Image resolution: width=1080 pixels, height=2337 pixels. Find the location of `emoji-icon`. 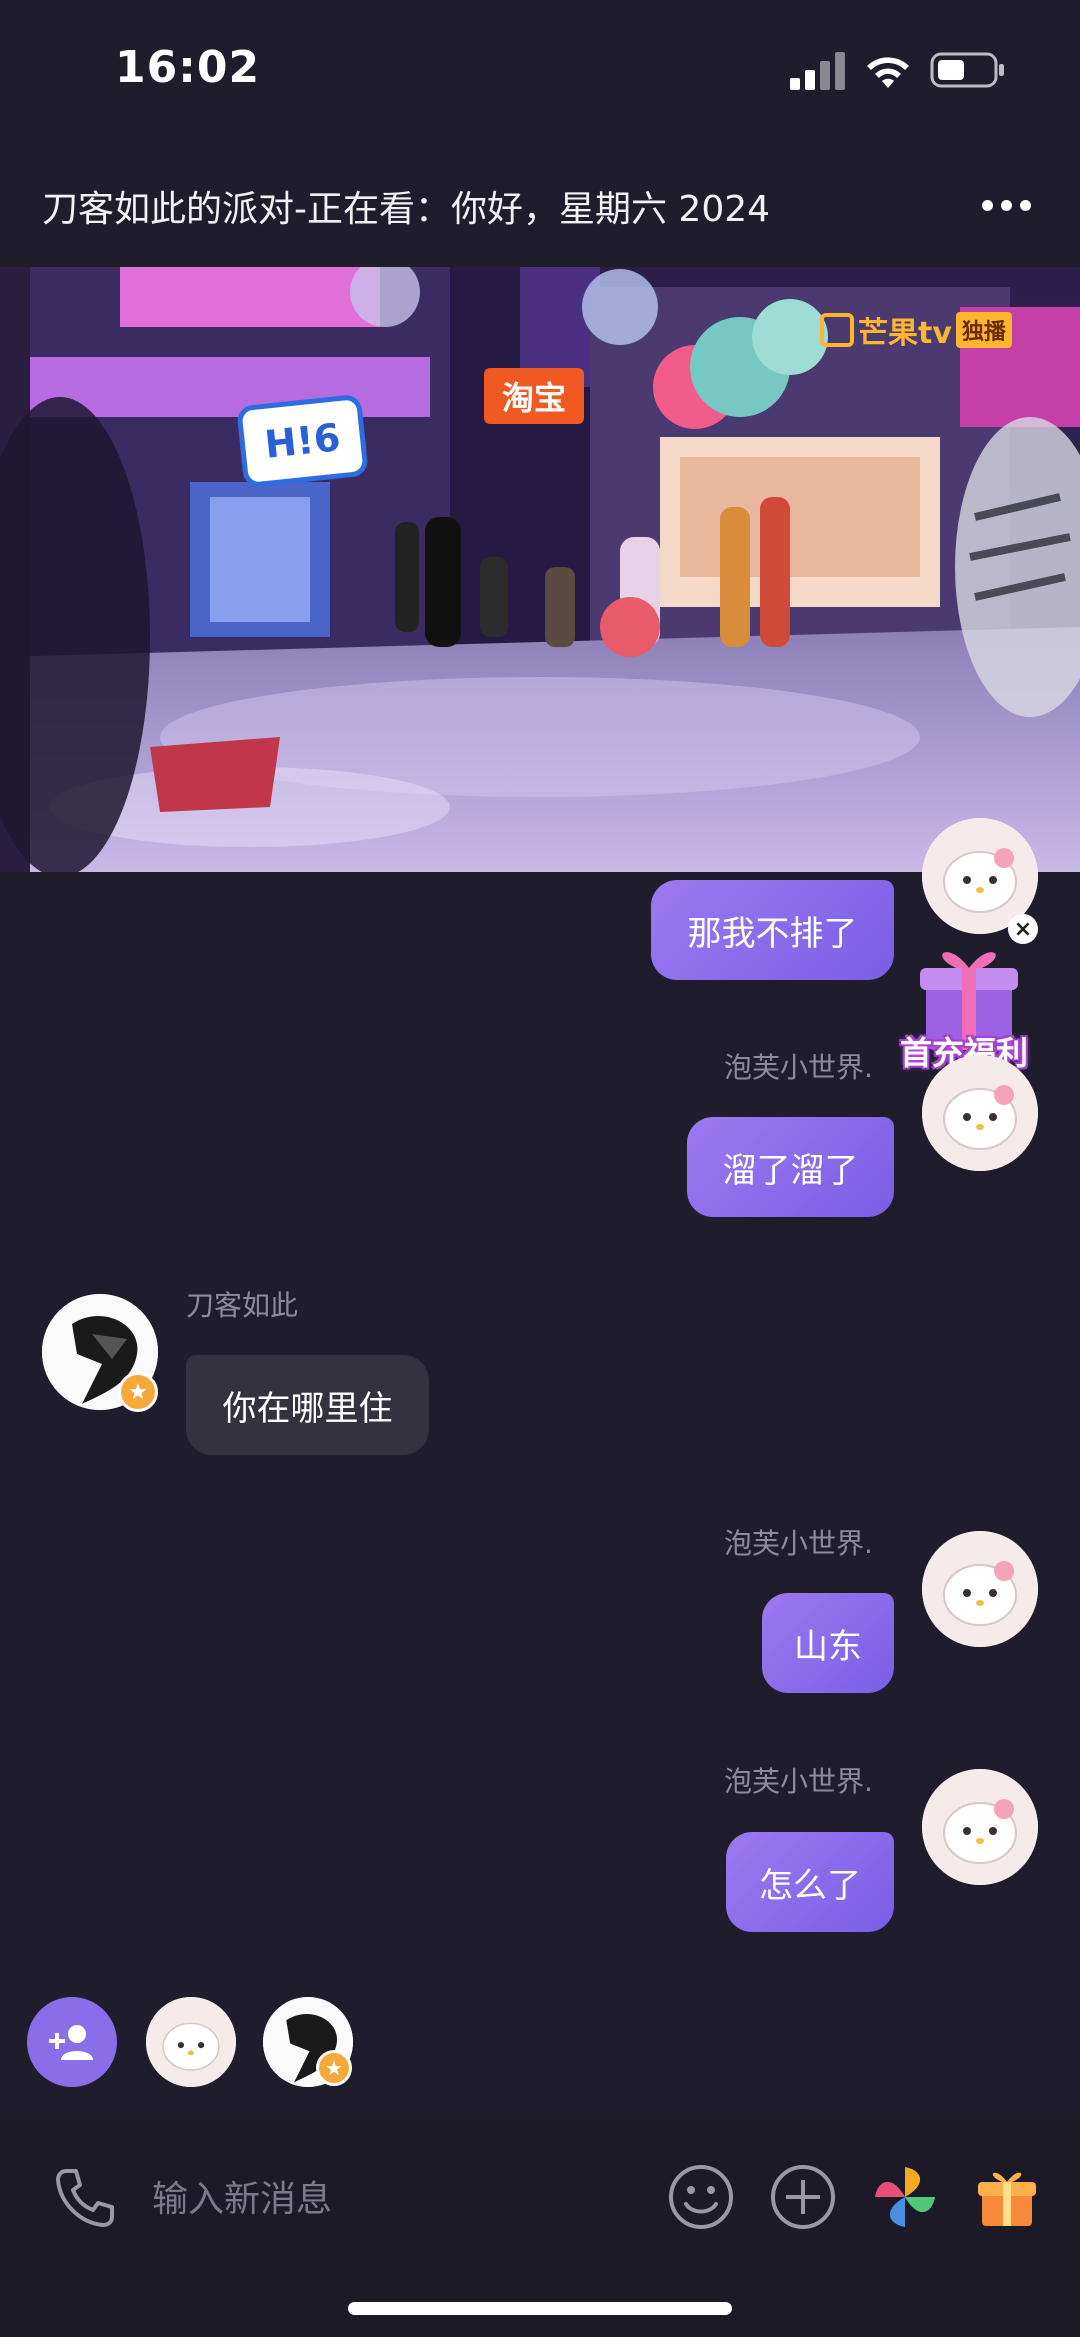

emoji-icon is located at coordinates (701, 2197).